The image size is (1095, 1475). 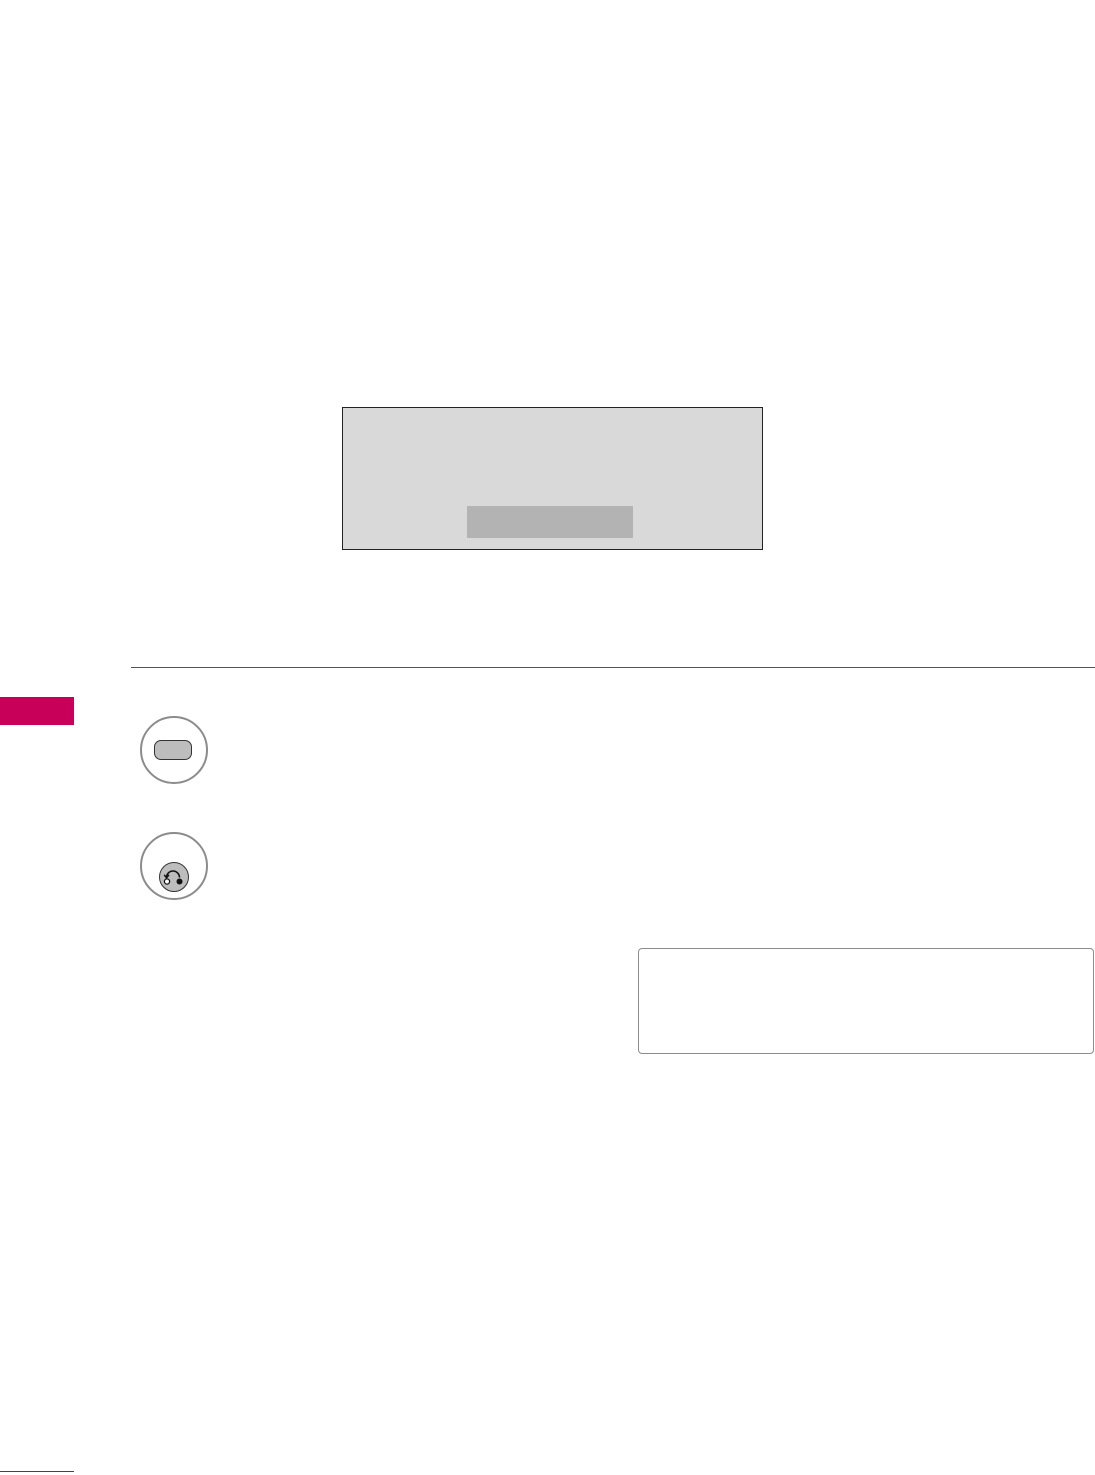 I want to click on tv-screen-dialog, so click(x=552, y=478).